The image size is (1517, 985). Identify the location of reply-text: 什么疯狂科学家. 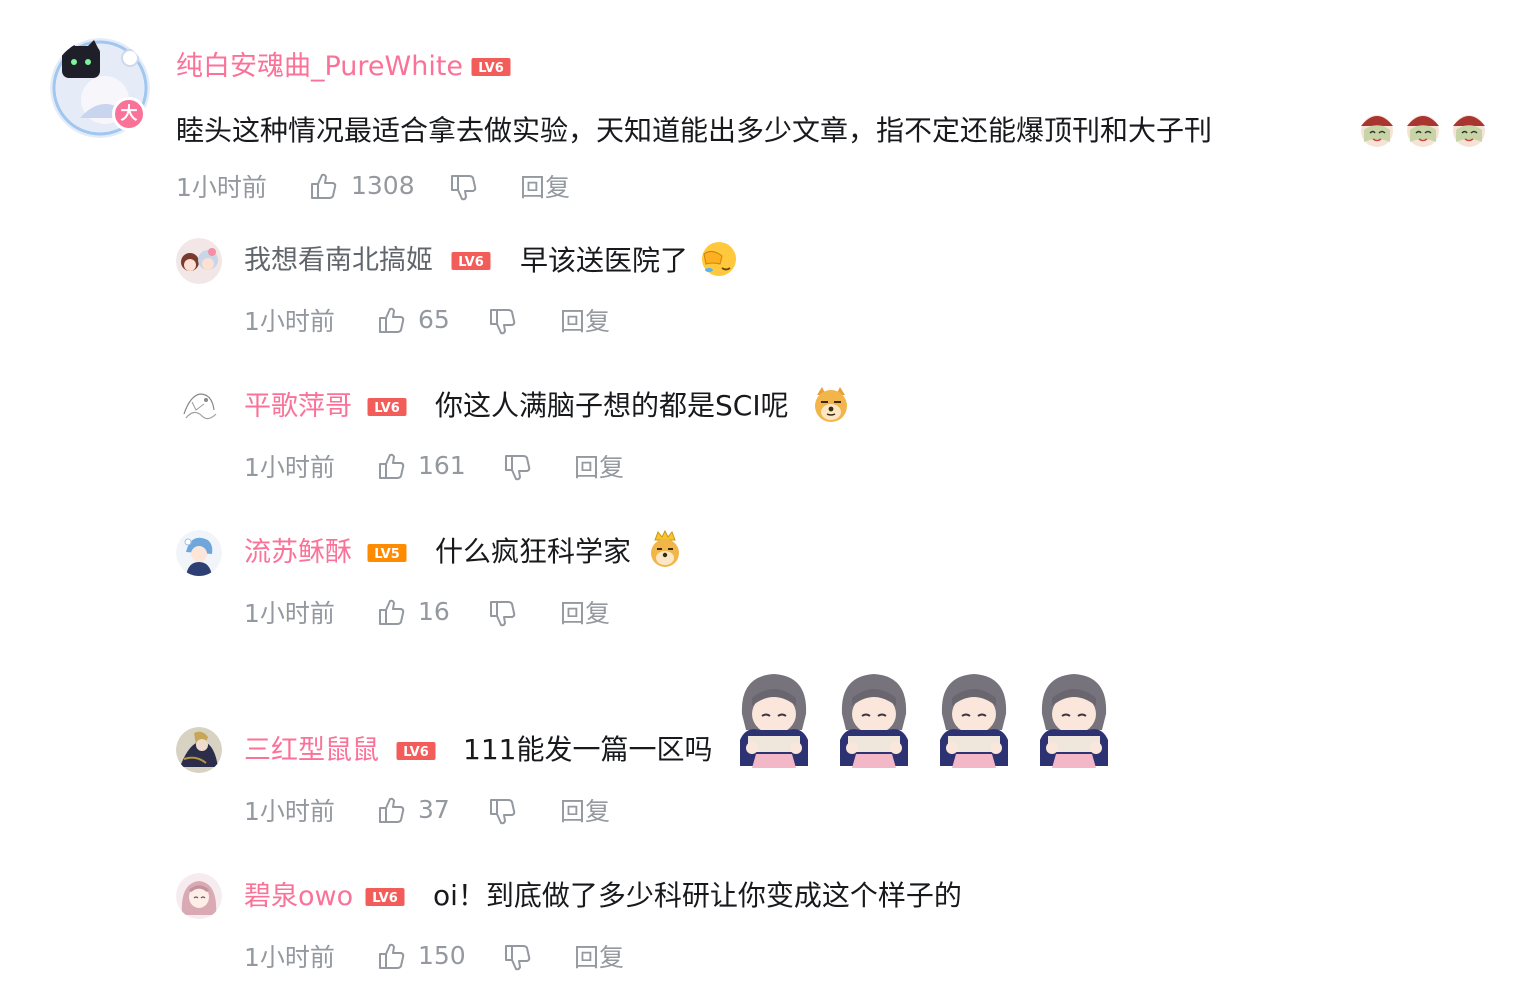
(533, 551).